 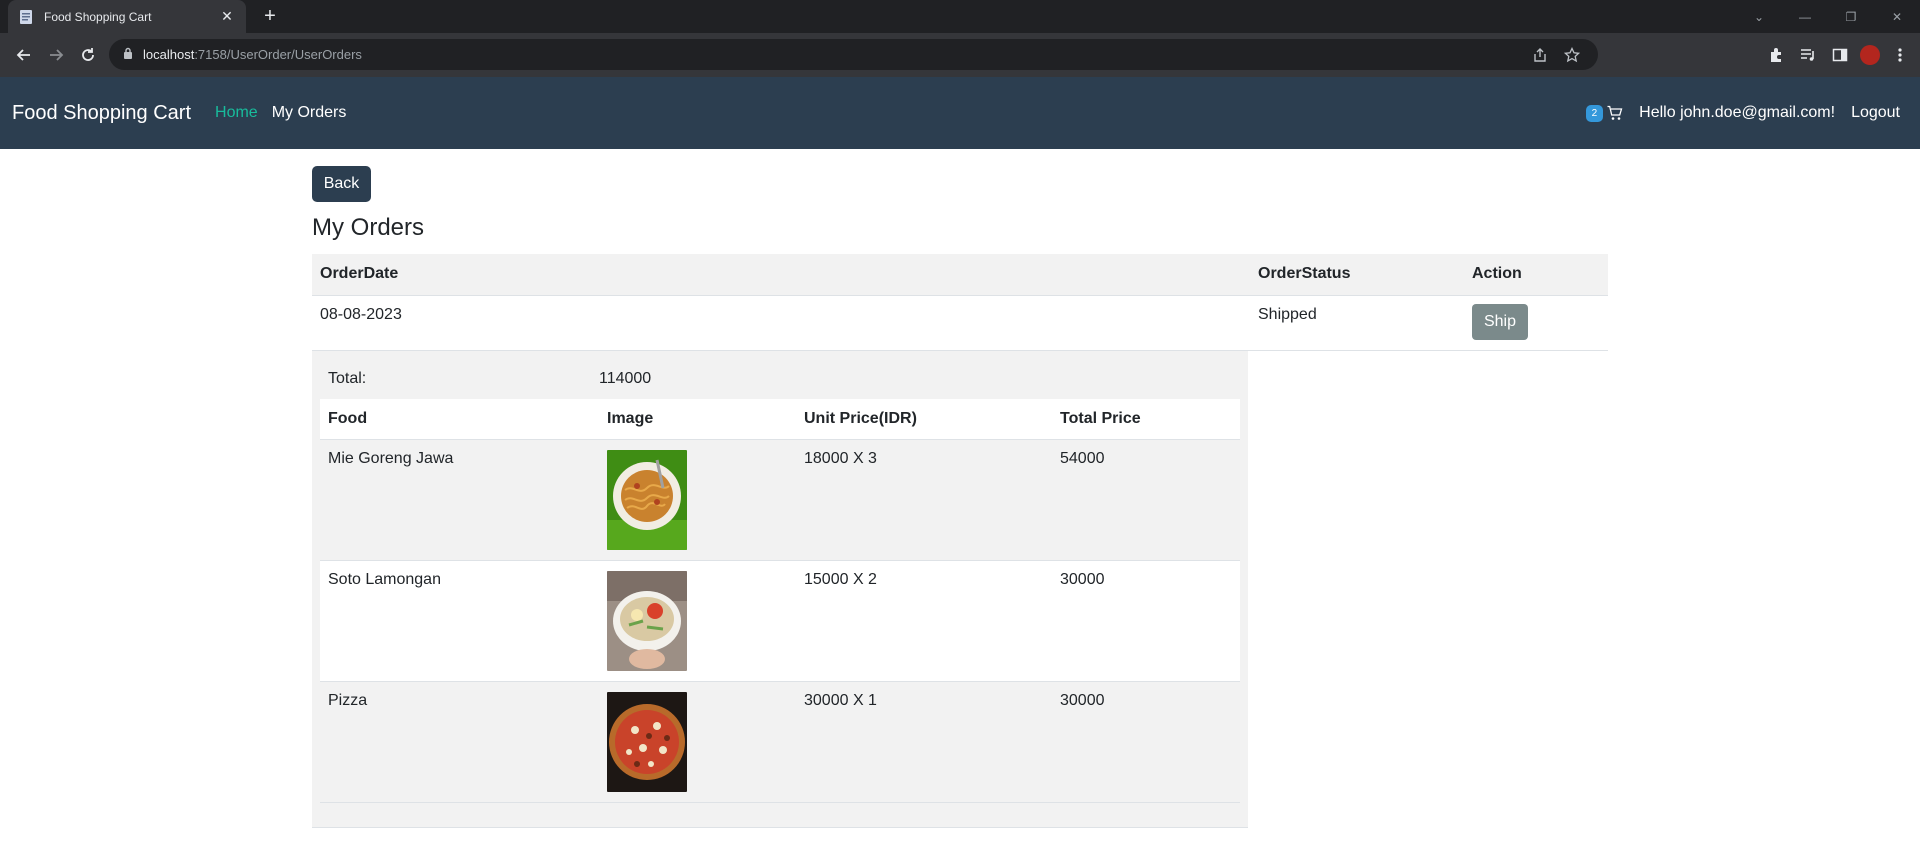 What do you see at coordinates (1805, 16) in the screenshot?
I see `minimize-icon: —` at bounding box center [1805, 16].